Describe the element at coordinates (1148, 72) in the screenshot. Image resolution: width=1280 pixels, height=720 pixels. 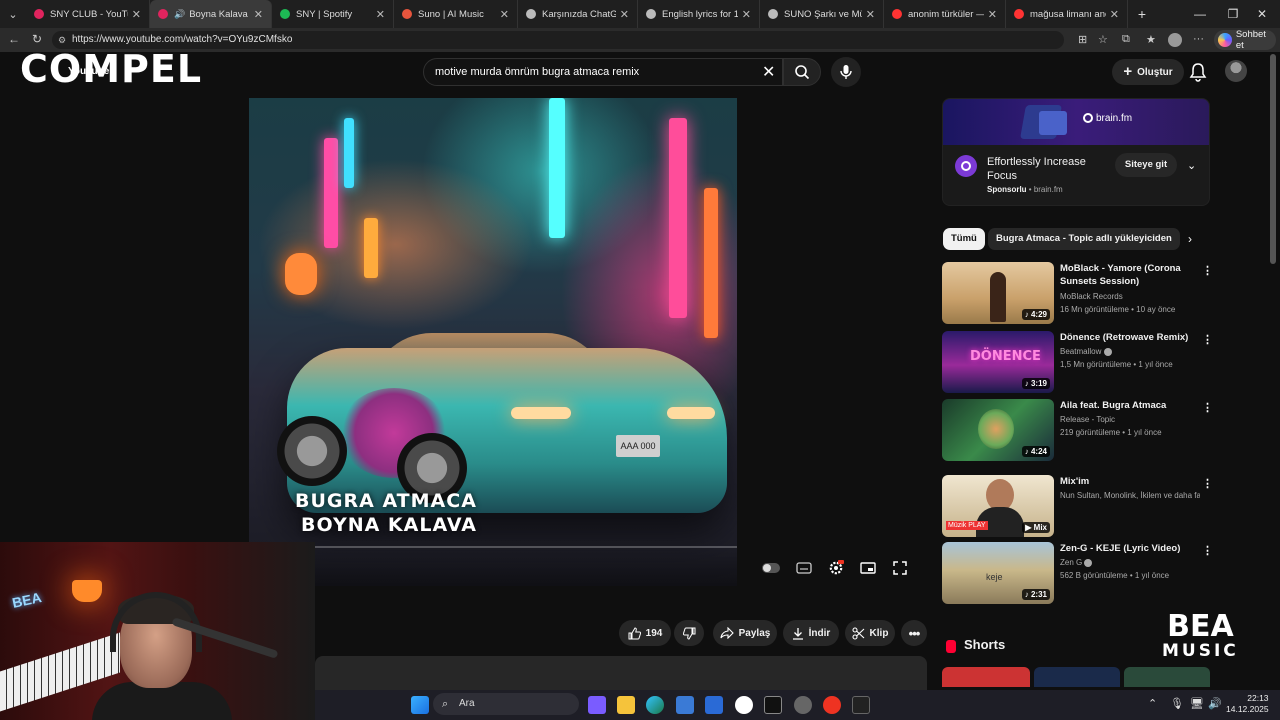
I see `create-button: + Oluştur` at that location.